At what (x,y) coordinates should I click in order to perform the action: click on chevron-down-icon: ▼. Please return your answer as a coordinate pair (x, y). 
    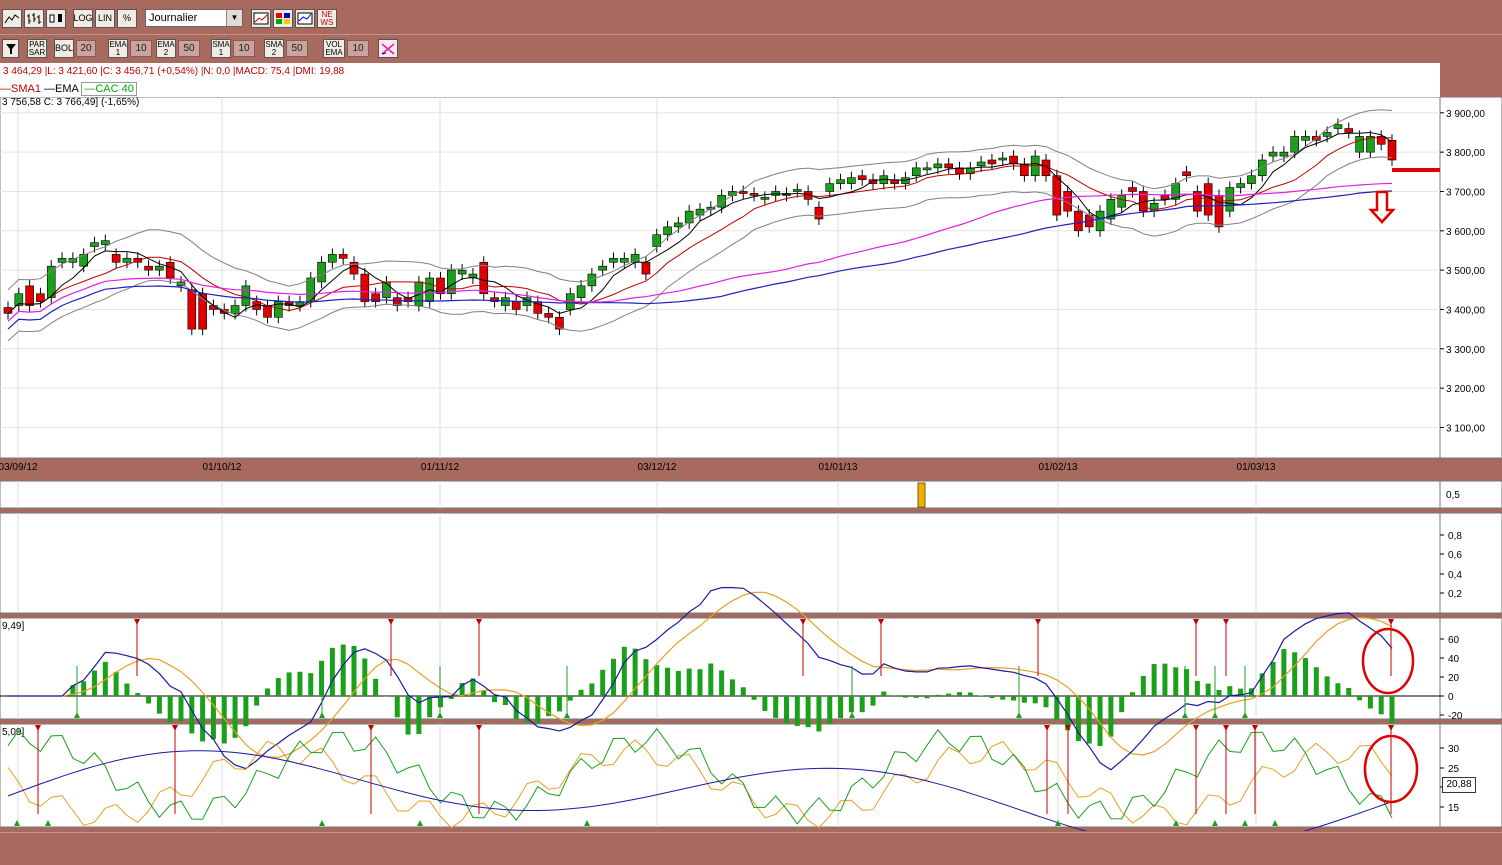
    Looking at the image, I should click on (234, 18).